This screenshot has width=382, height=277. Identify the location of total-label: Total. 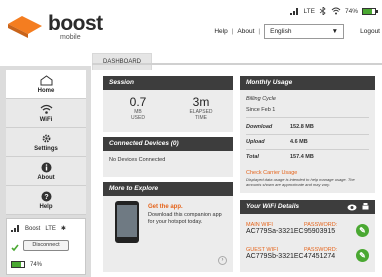
(252, 157).